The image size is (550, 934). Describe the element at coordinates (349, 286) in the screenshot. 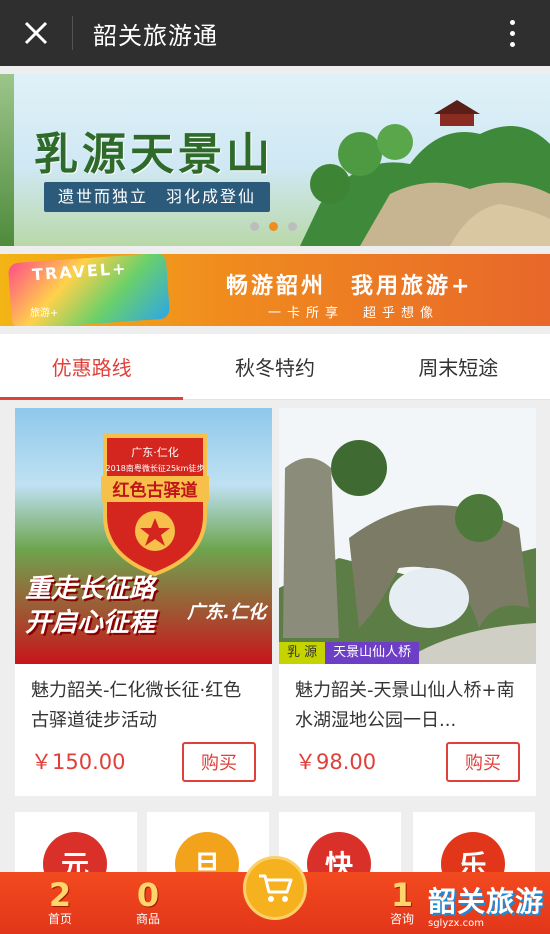

I see `promo-slogan: 畅游韶州 我用旅游+` at that location.